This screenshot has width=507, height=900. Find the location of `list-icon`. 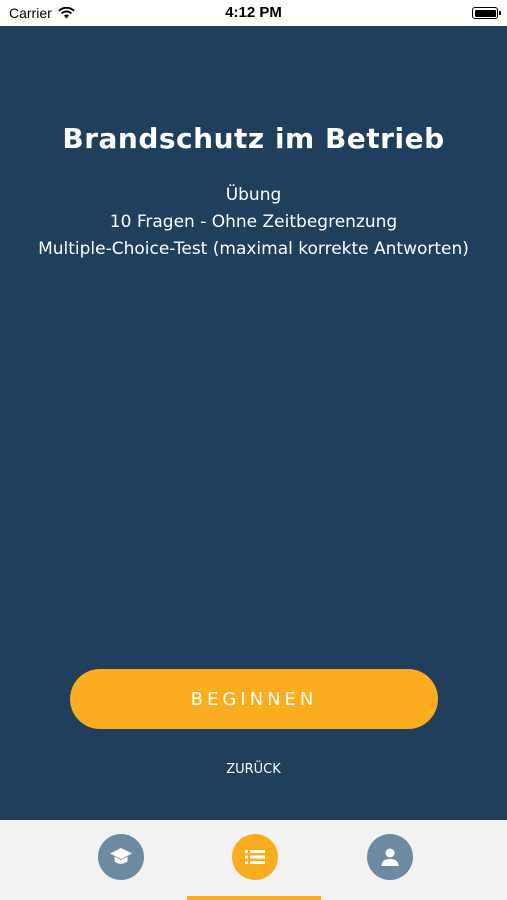

list-icon is located at coordinates (255, 857).